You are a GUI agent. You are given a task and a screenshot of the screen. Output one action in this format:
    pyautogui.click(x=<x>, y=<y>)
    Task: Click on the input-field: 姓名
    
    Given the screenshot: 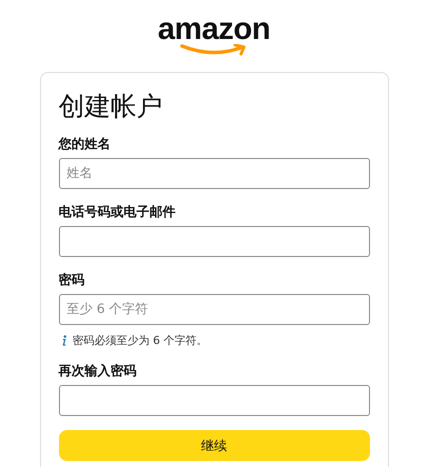 What is the action you would take?
    pyautogui.click(x=214, y=173)
    